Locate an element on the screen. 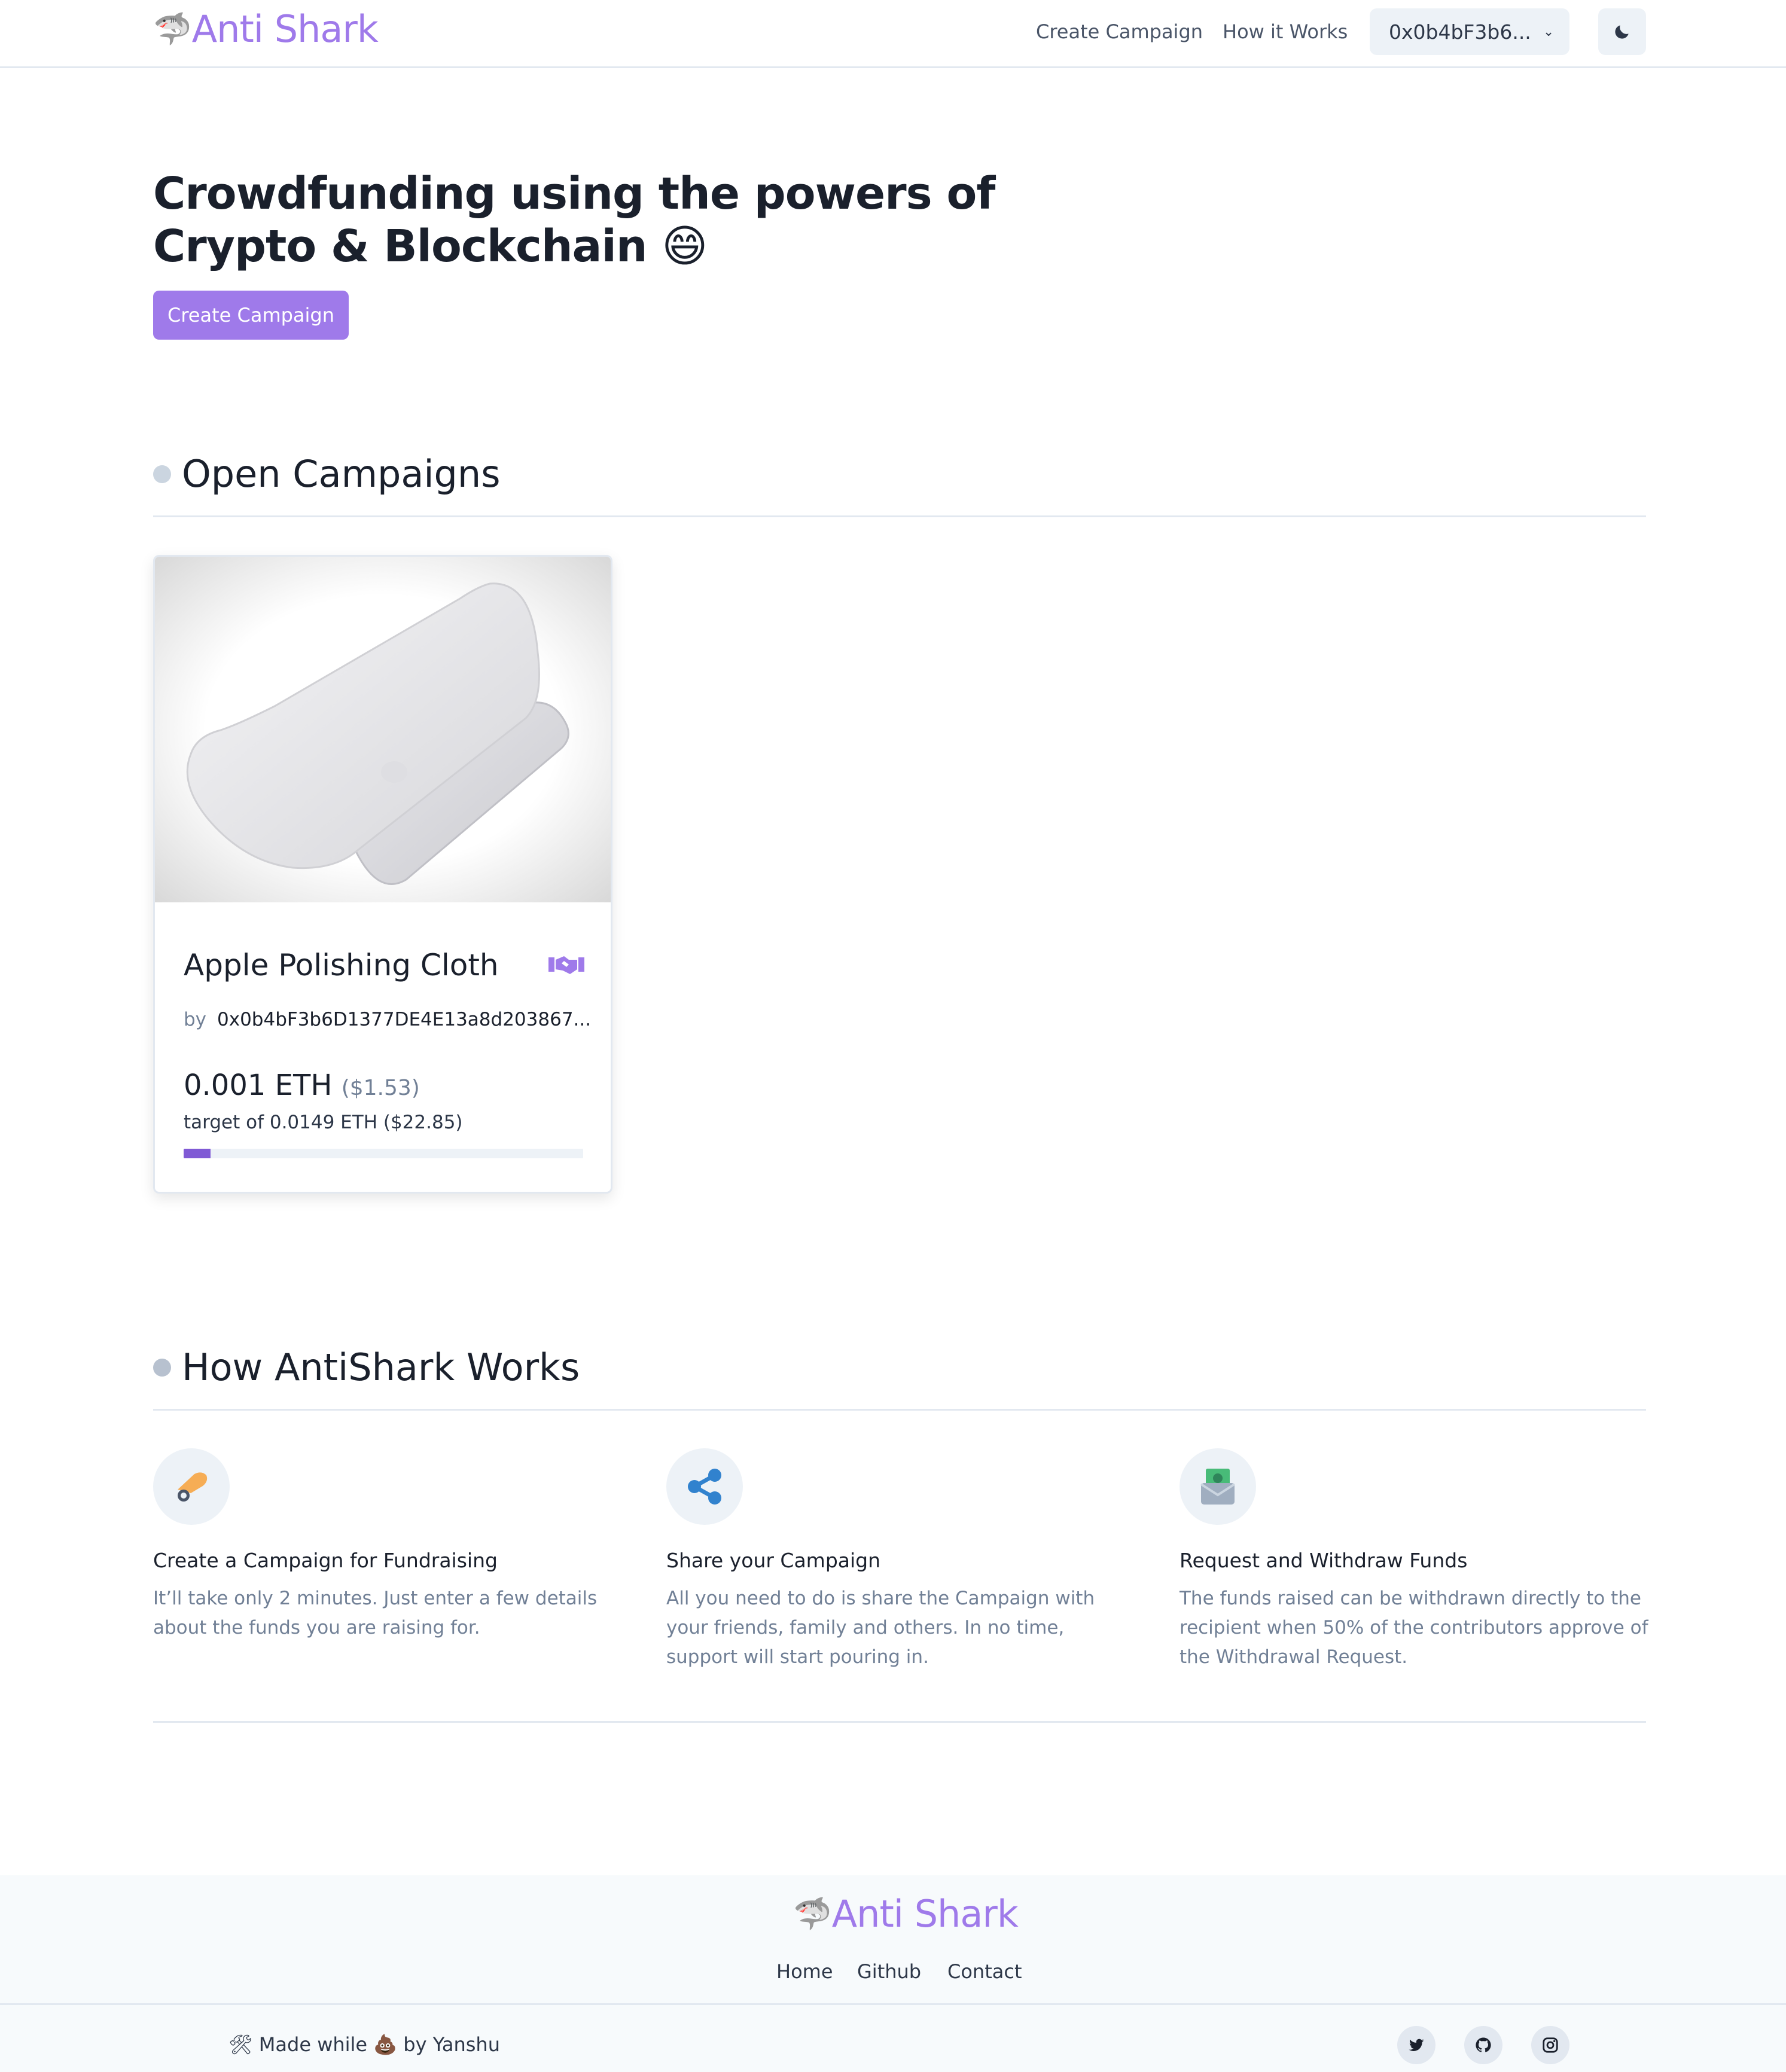  twitter-button is located at coordinates (1416, 2045).